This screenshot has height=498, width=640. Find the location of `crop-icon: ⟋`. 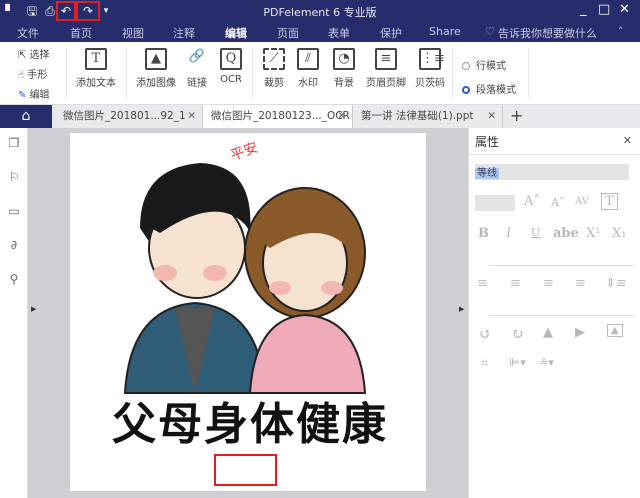

crop-icon: ⟋ is located at coordinates (274, 59).